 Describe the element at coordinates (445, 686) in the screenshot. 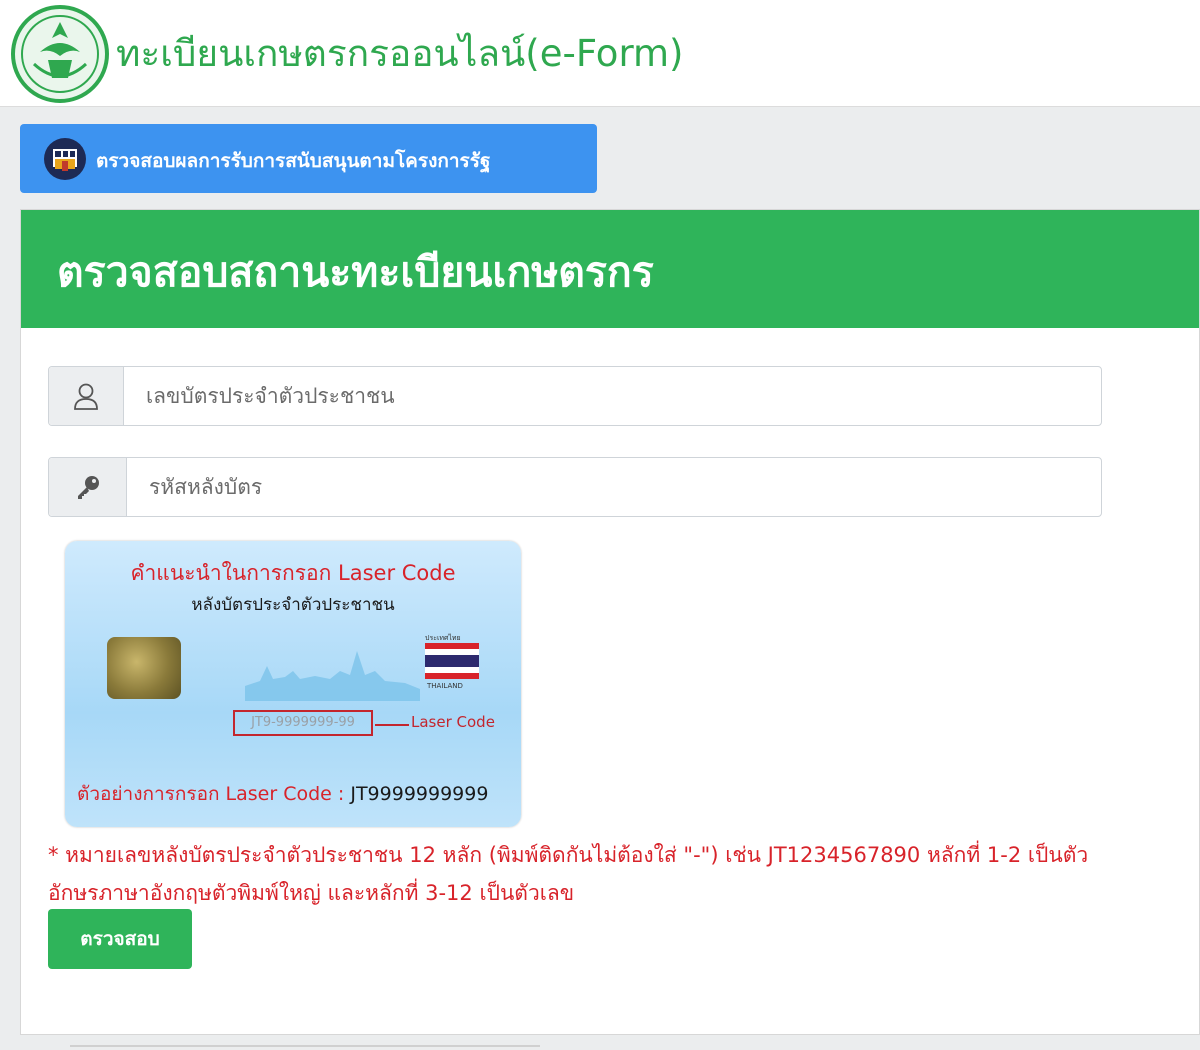

I see `flag-country-label: THAILAND` at that location.